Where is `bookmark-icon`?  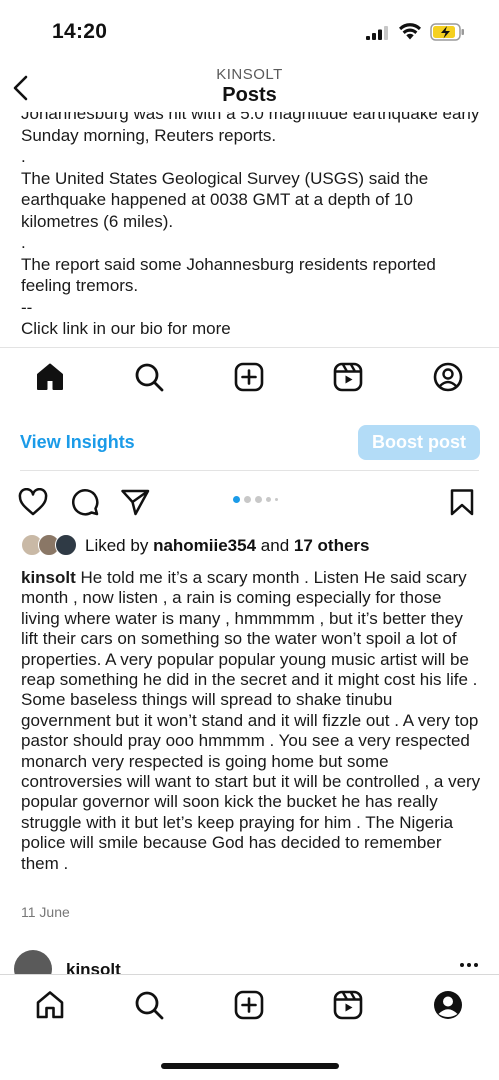
bookmark-icon is located at coordinates (462, 502).